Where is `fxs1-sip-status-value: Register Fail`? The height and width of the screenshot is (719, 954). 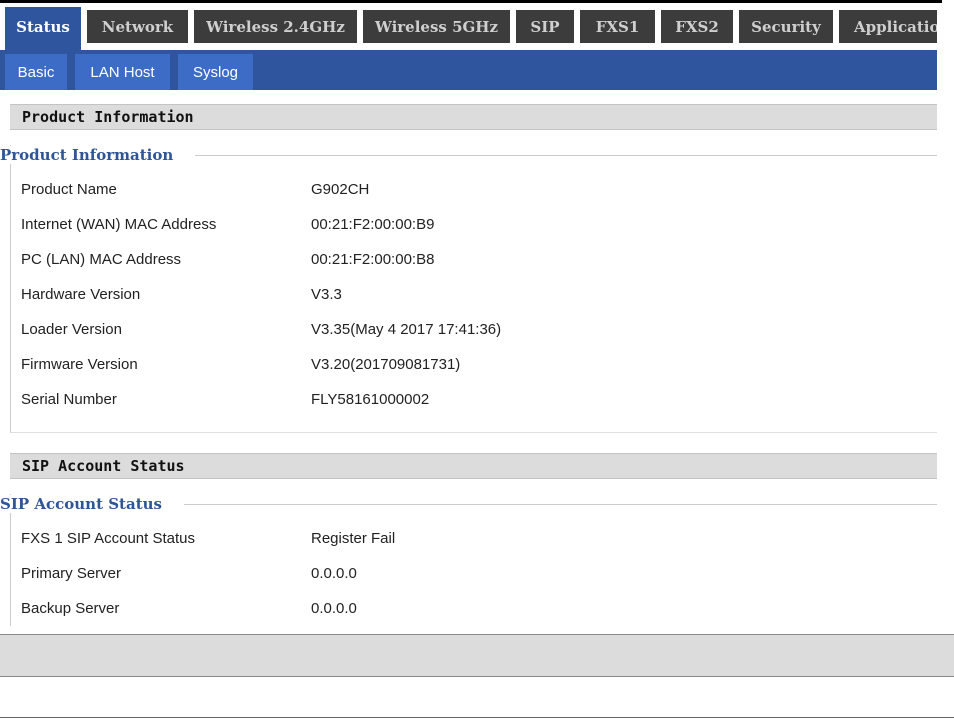
fxs1-sip-status-value: Register Fail is located at coordinates (353, 538).